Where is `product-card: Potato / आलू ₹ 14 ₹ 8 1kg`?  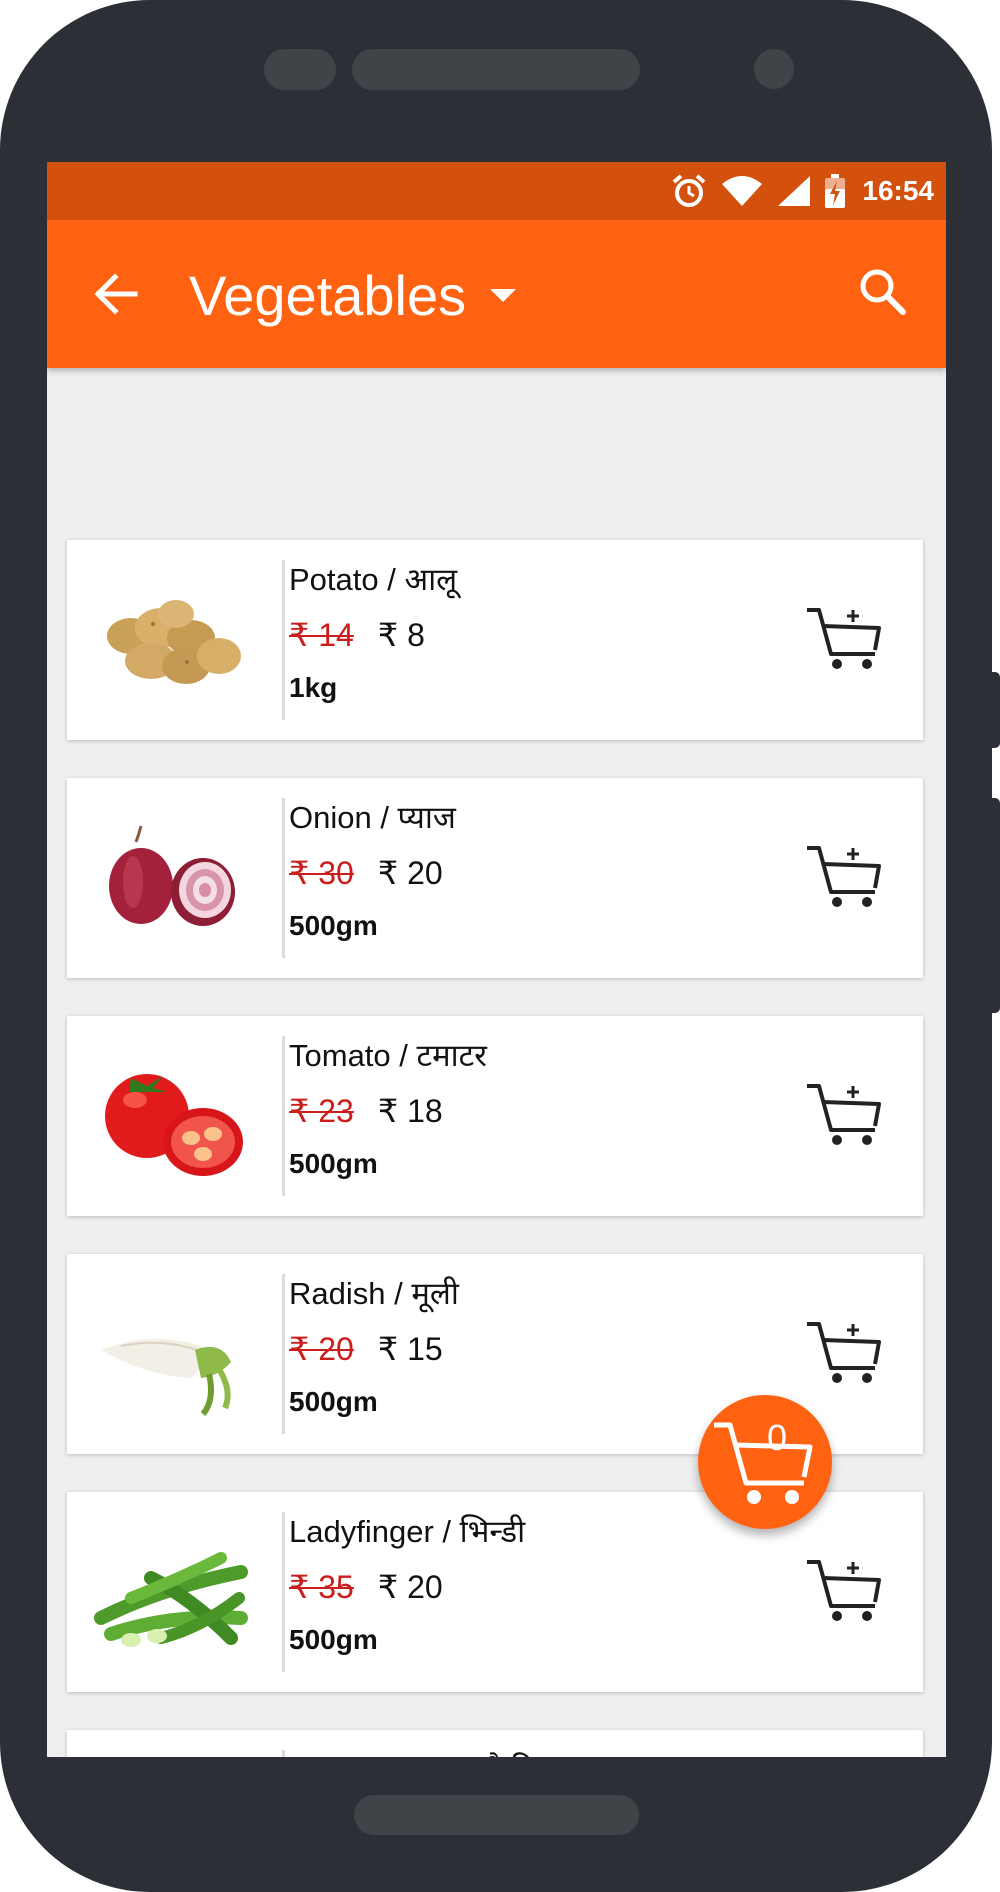
product-card: Potato / आलू ₹ 14 ₹ 8 1kg is located at coordinates (495, 640).